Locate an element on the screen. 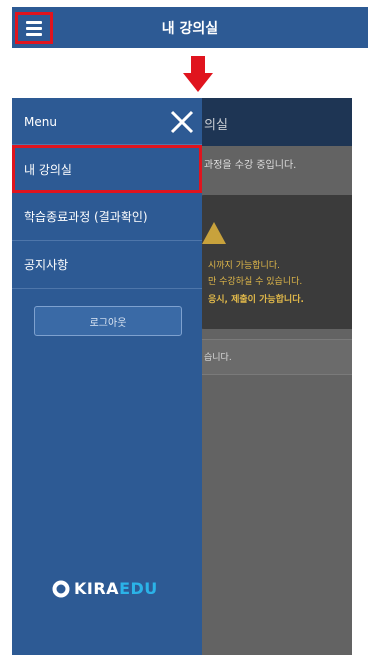  drawer-item-label: 학습종료과정 (결과확인) is located at coordinates (86, 217).